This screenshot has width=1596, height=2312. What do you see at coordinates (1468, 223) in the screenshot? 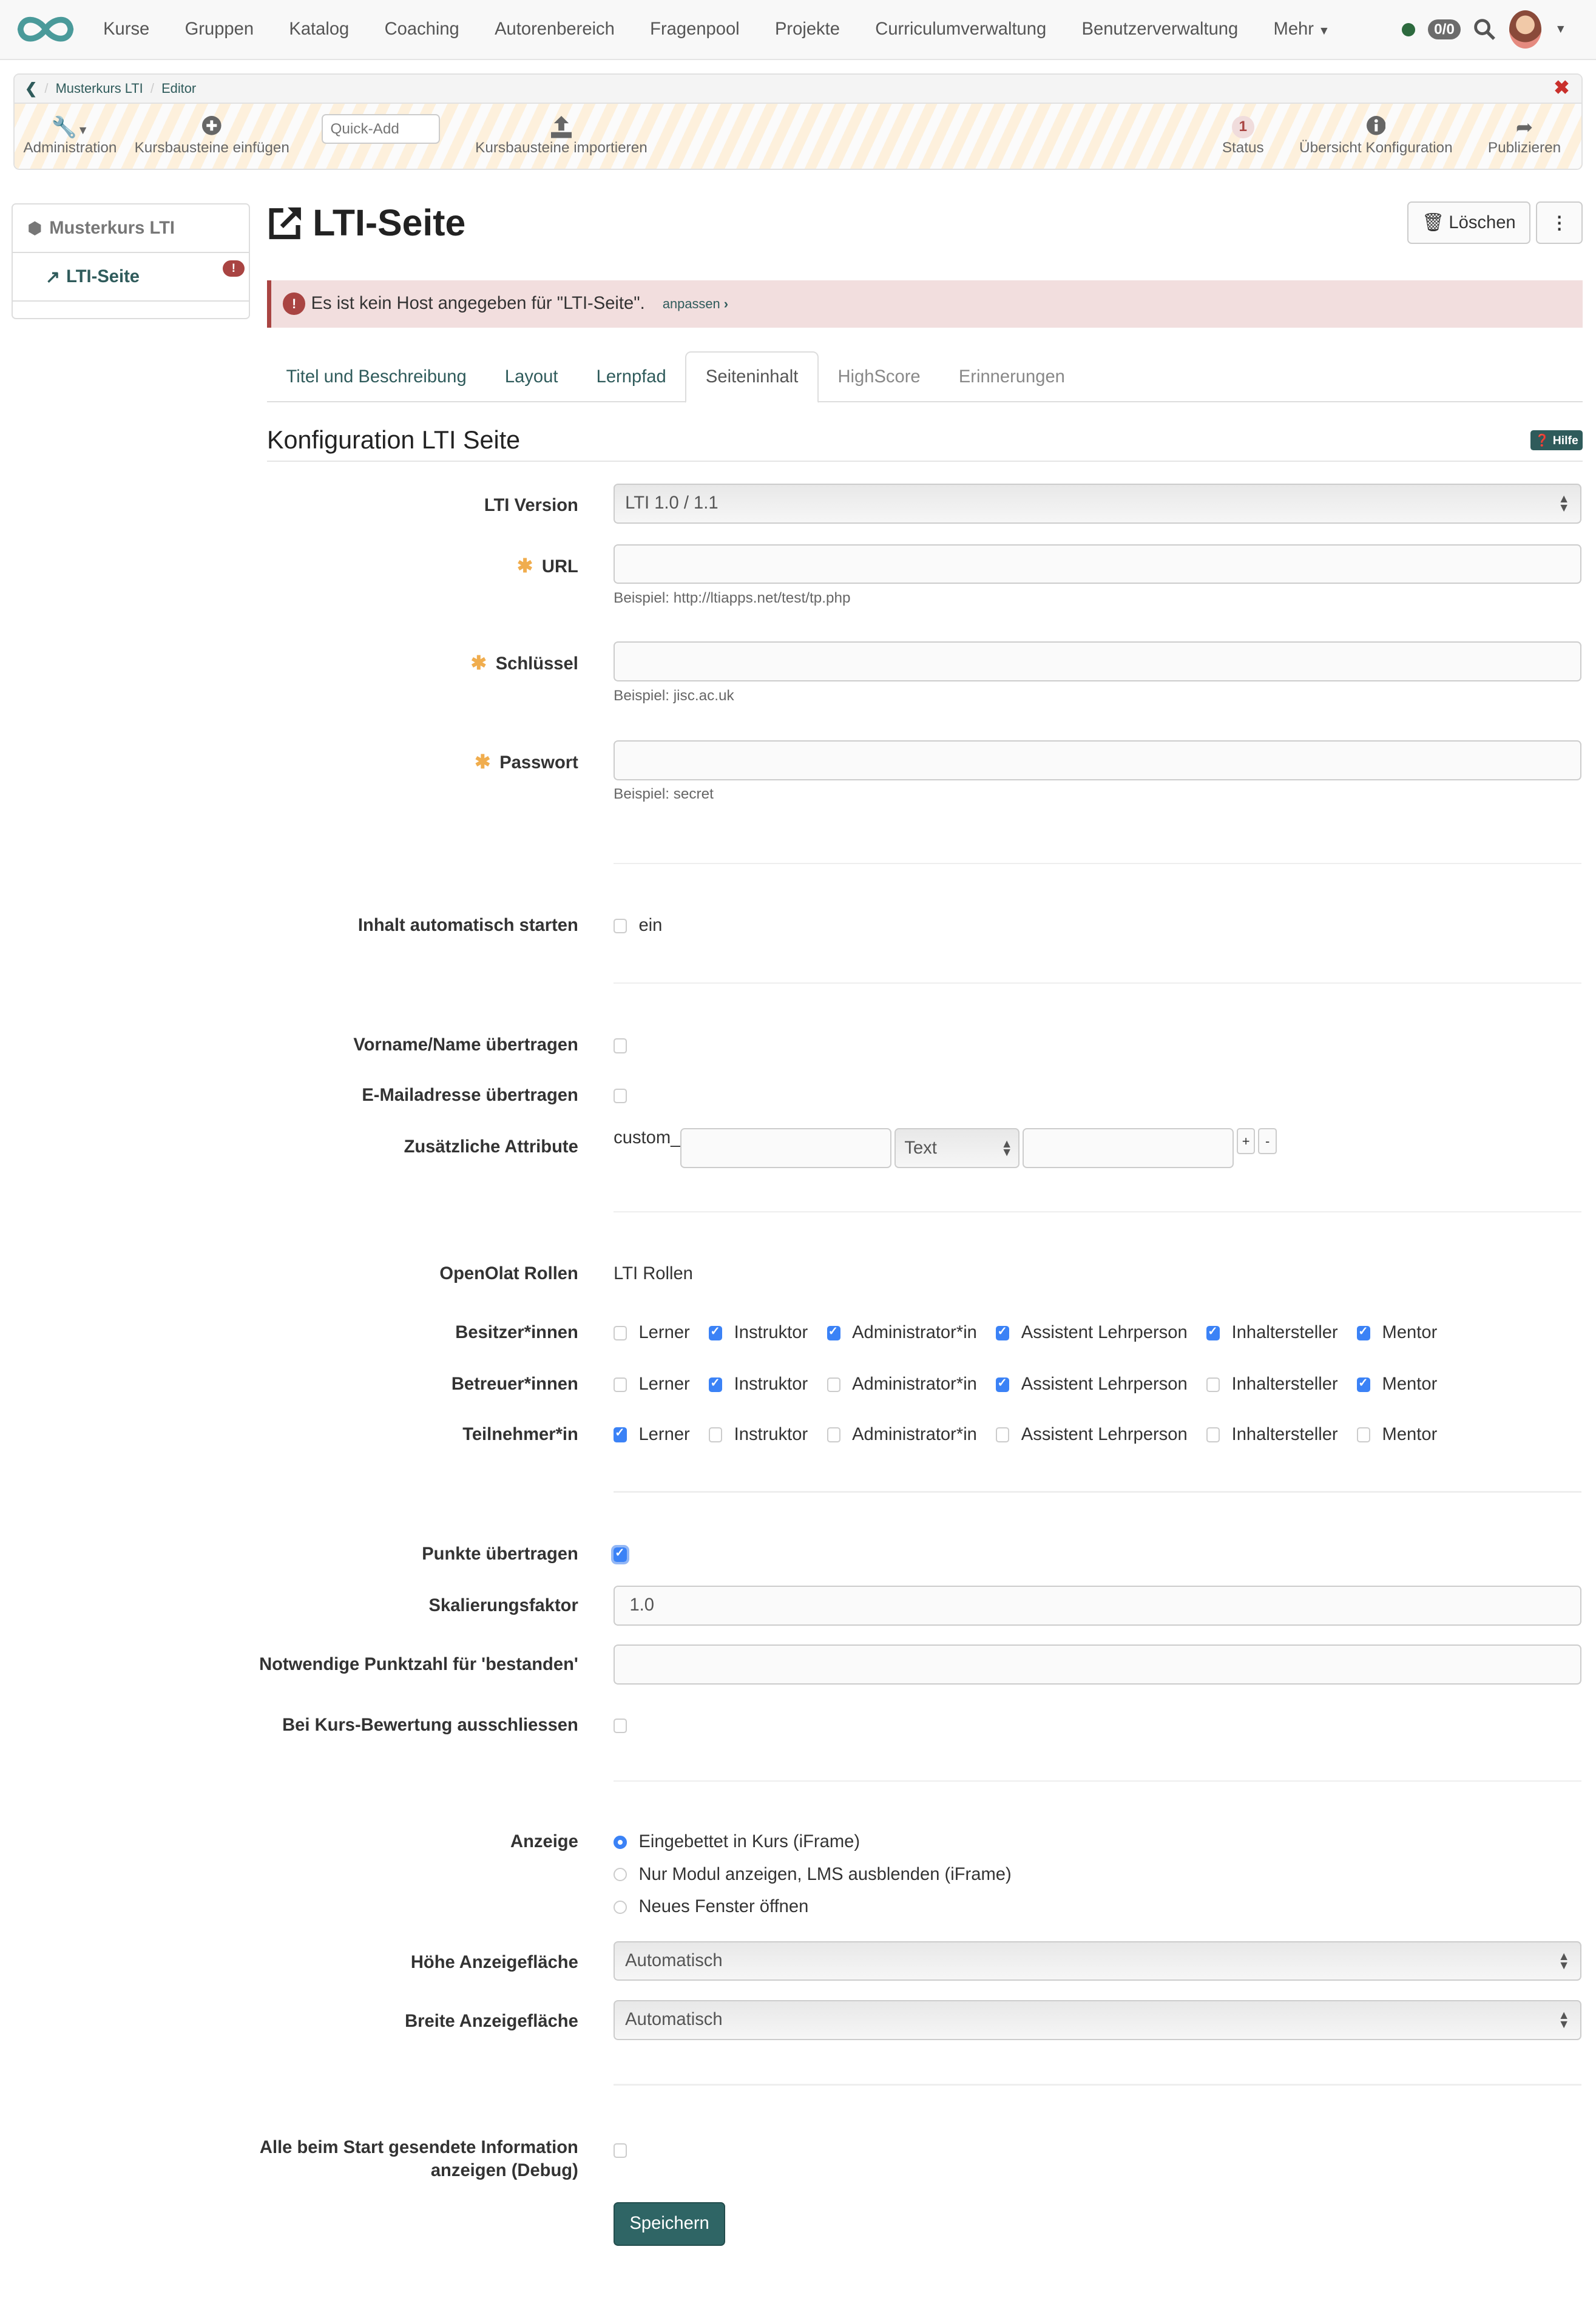
I see `delete-button: 🗑 Löschen` at bounding box center [1468, 223].